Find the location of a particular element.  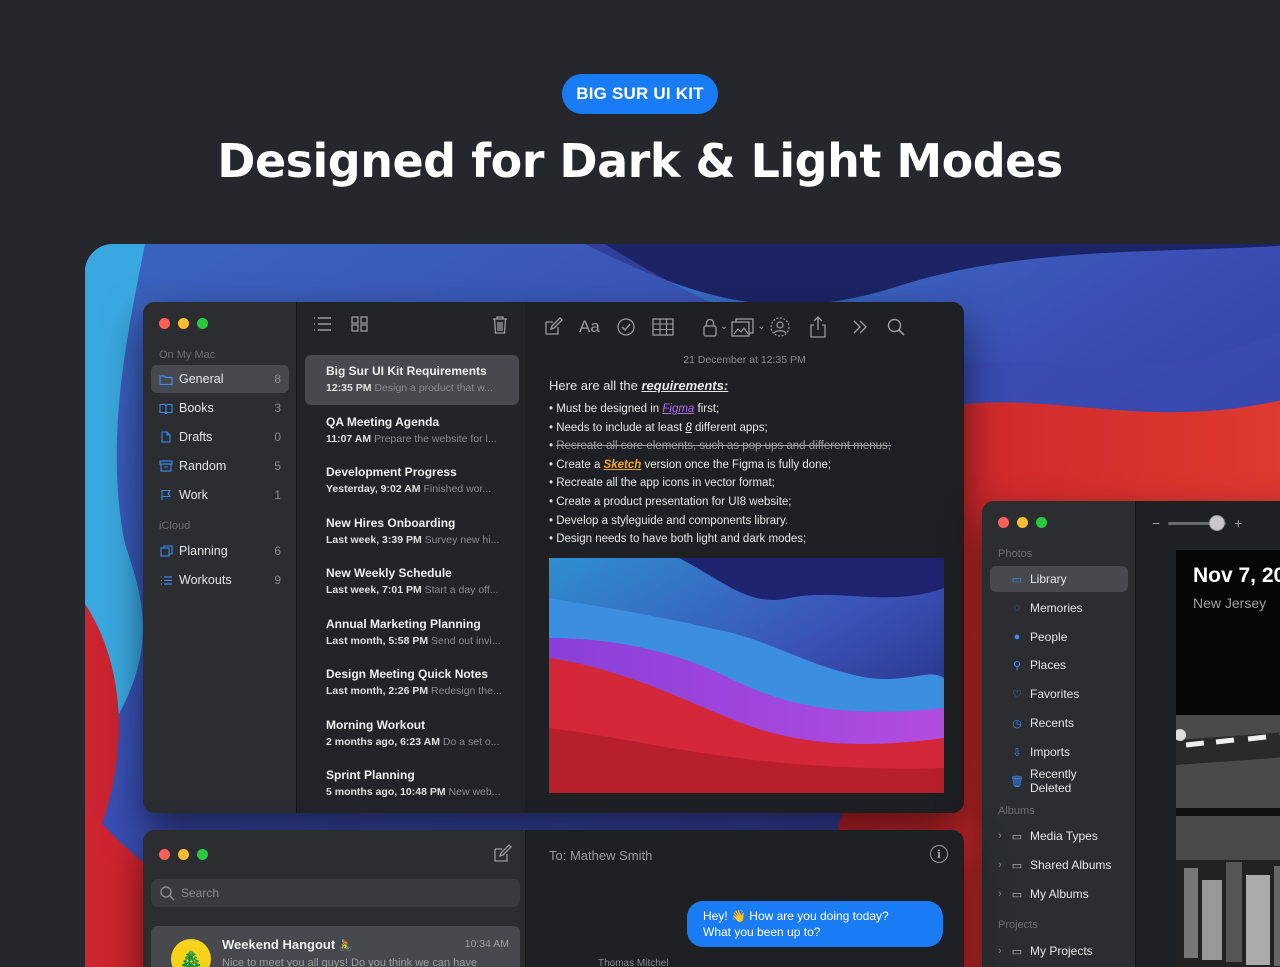

library-icon: ▭ is located at coordinates (1017, 579).